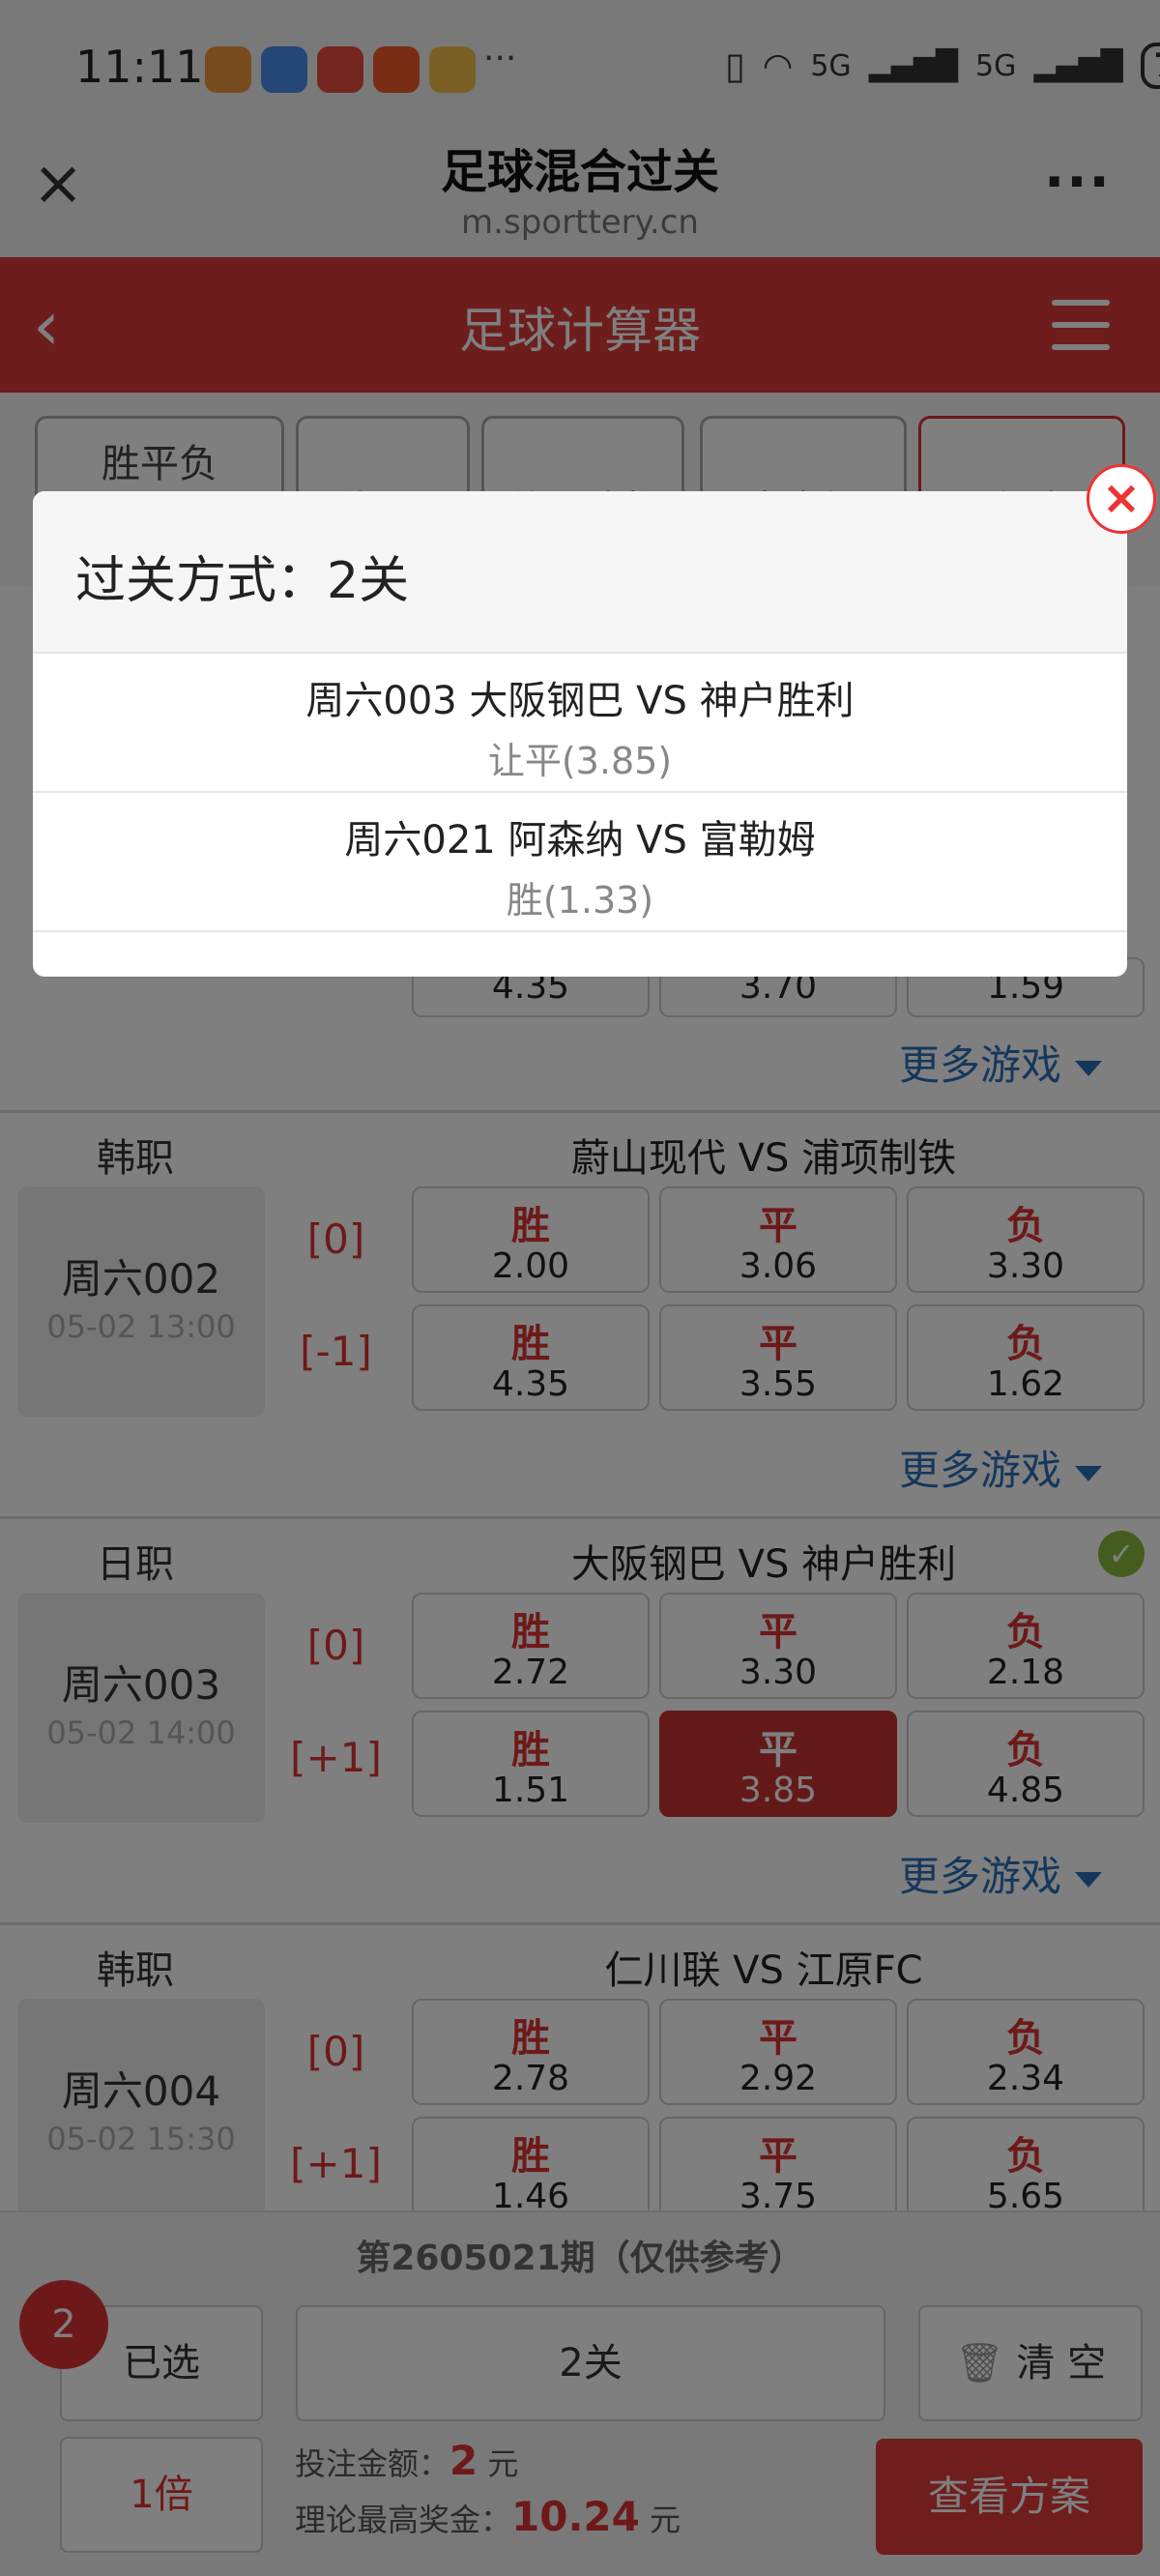 This screenshot has height=2576, width=1160. Describe the element at coordinates (580, 723) in the screenshot. I see `dialog-selection-row: 周六003 大阪钢巴 VS 神户胜利 让平(3.85)` at that location.